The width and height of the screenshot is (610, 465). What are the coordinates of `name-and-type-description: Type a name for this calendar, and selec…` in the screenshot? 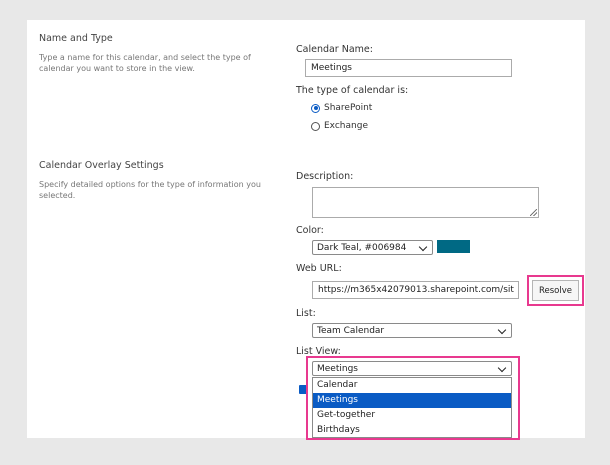 It's located at (145, 63).